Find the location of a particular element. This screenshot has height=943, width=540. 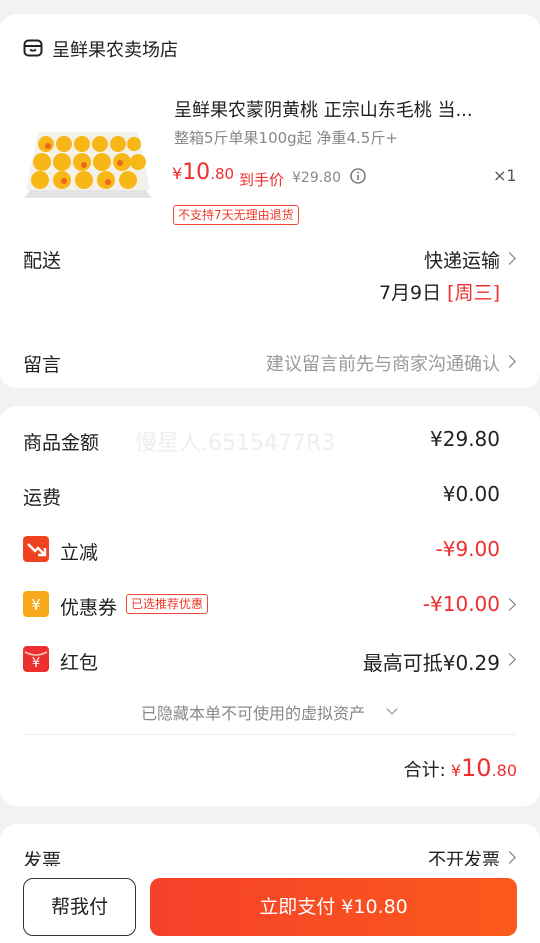

delivery-date: 7月9日 [周三] is located at coordinates (439, 291).